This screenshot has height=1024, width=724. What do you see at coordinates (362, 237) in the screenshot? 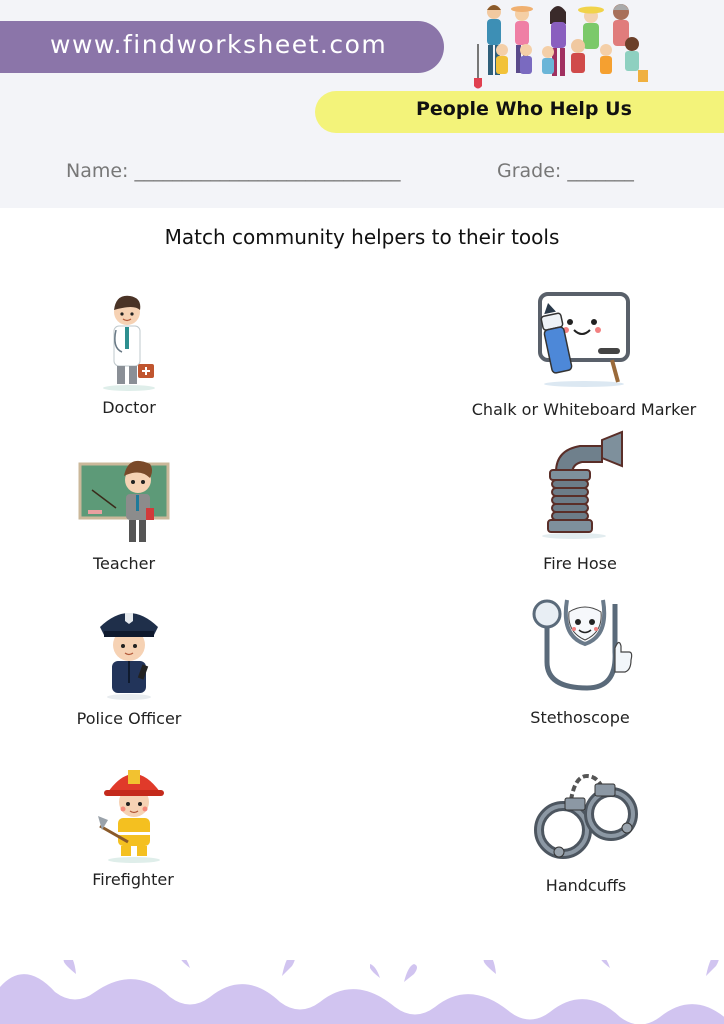
I see `instructions: Match community helpers to their tools` at bounding box center [362, 237].